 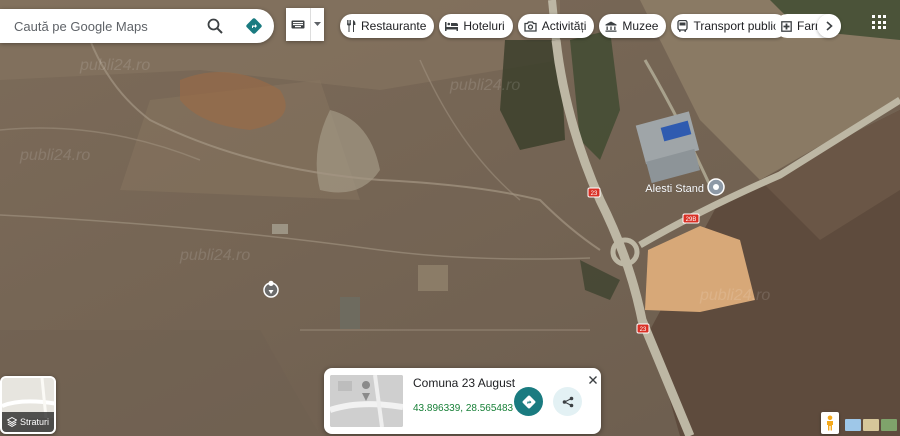 What do you see at coordinates (104, 26) in the screenshot?
I see `search-input` at bounding box center [104, 26].